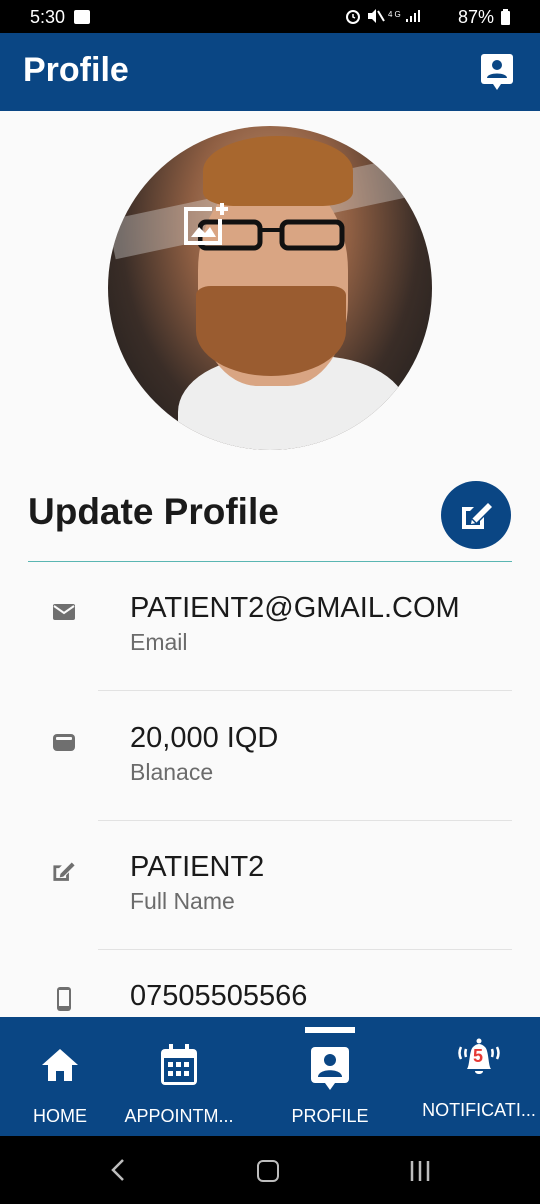 Image resolution: width=540 pixels, height=1204 pixels. Describe the element at coordinates (197, 867) in the screenshot. I see `full-name-value: PATIENT2` at that location.